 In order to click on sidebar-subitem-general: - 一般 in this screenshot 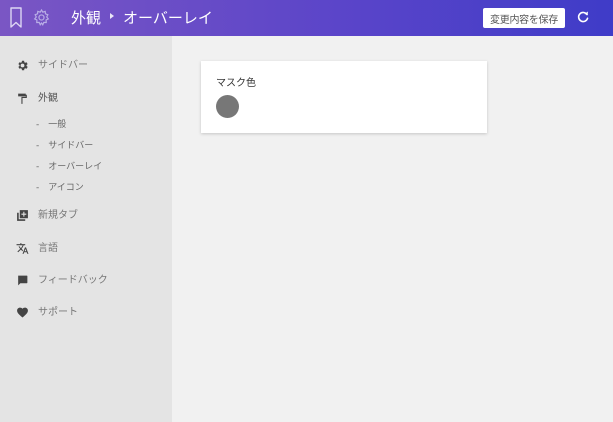, I will do `click(86, 126)`.